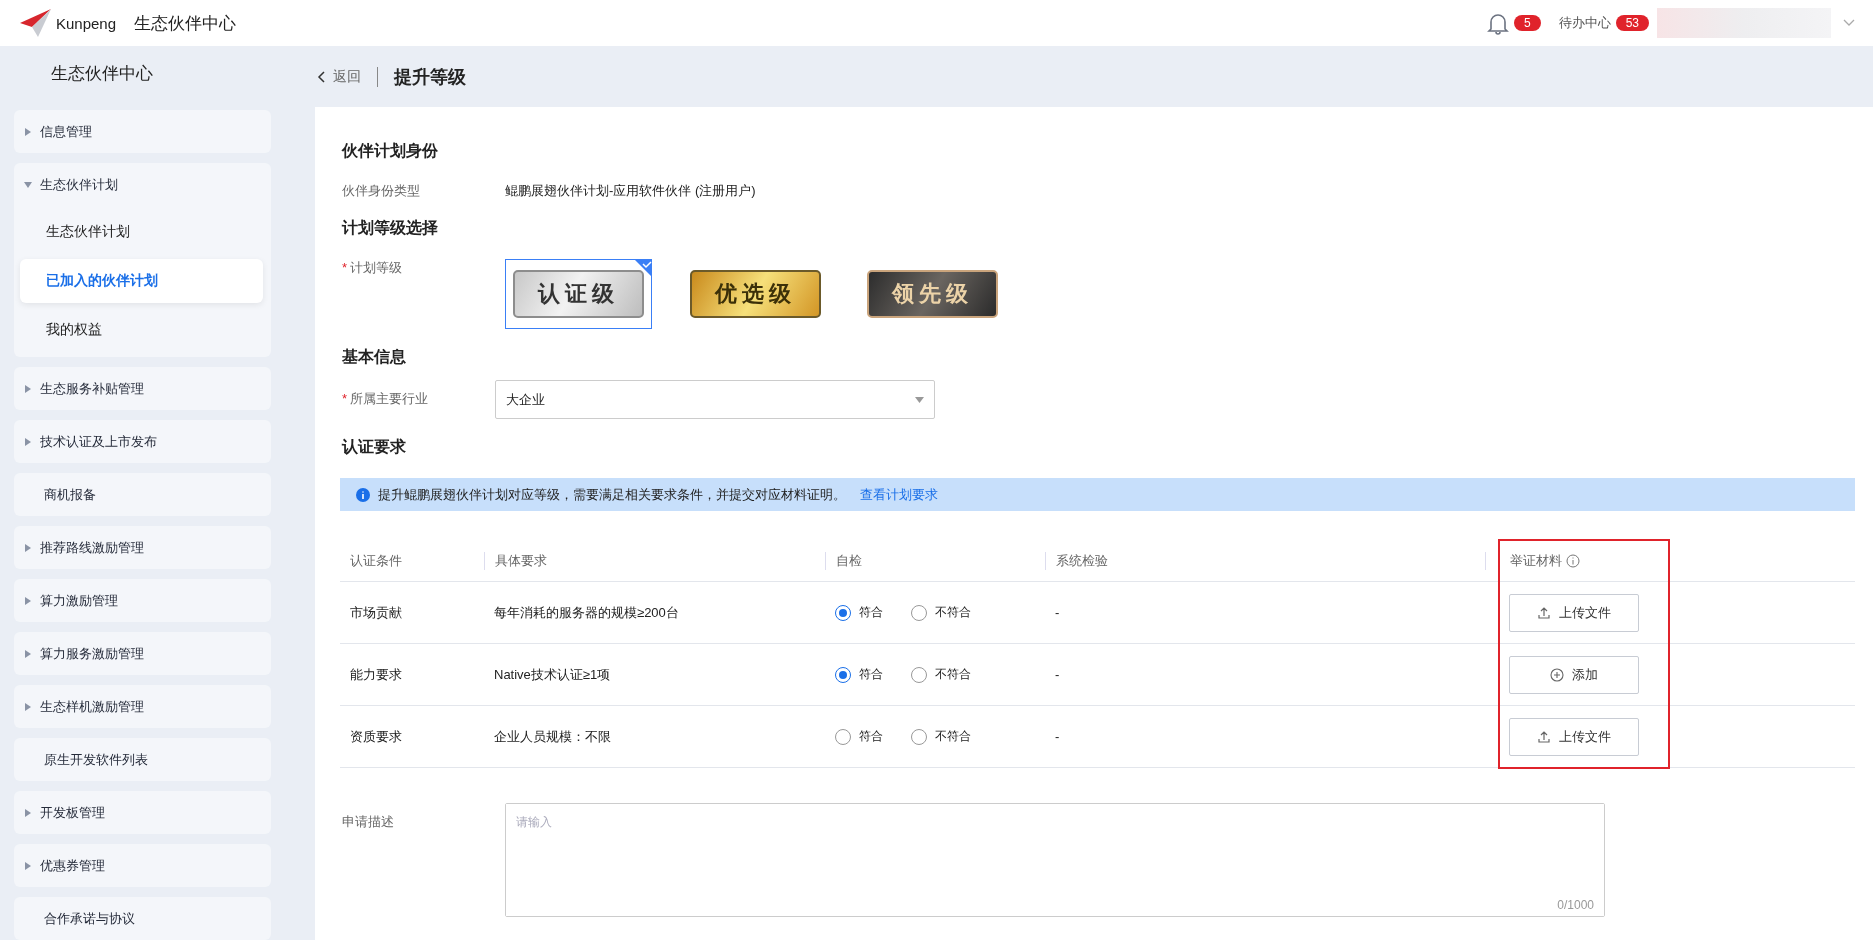 The height and width of the screenshot is (940, 1873). I want to click on add-button: 添加, so click(1574, 674).